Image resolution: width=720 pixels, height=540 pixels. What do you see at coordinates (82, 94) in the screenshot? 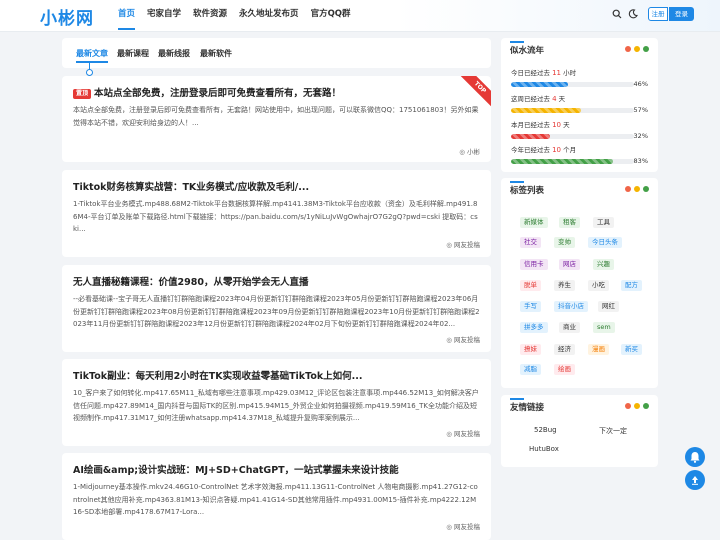
I see `pinned-badge: 置顶` at bounding box center [82, 94].